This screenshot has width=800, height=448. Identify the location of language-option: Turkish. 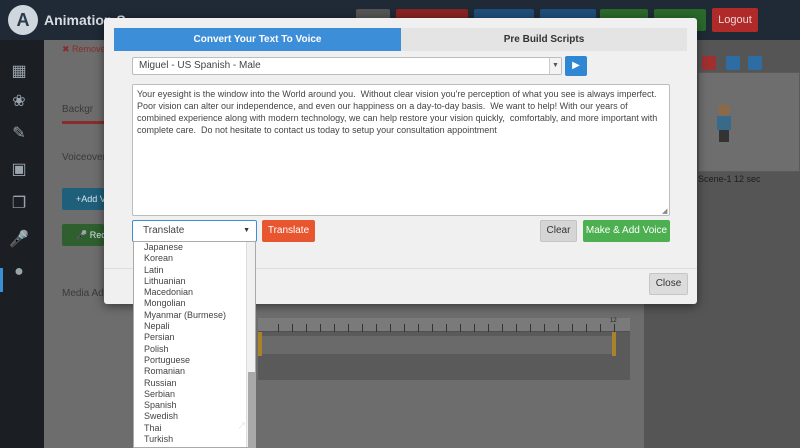
(194, 439).